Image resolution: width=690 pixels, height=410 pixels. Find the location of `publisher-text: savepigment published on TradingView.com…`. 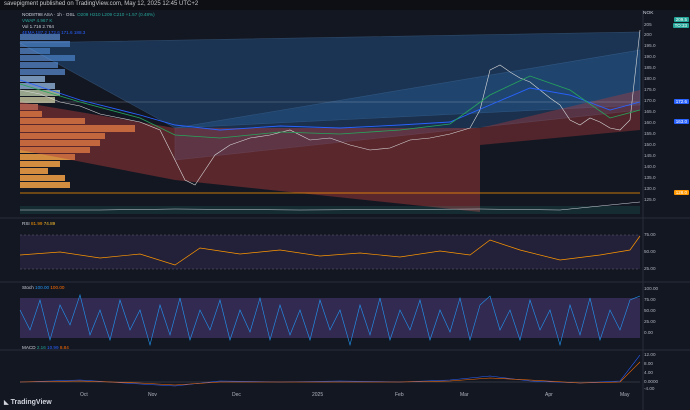

publisher-text: savepigment published on TradingView.com… is located at coordinates (101, 4).